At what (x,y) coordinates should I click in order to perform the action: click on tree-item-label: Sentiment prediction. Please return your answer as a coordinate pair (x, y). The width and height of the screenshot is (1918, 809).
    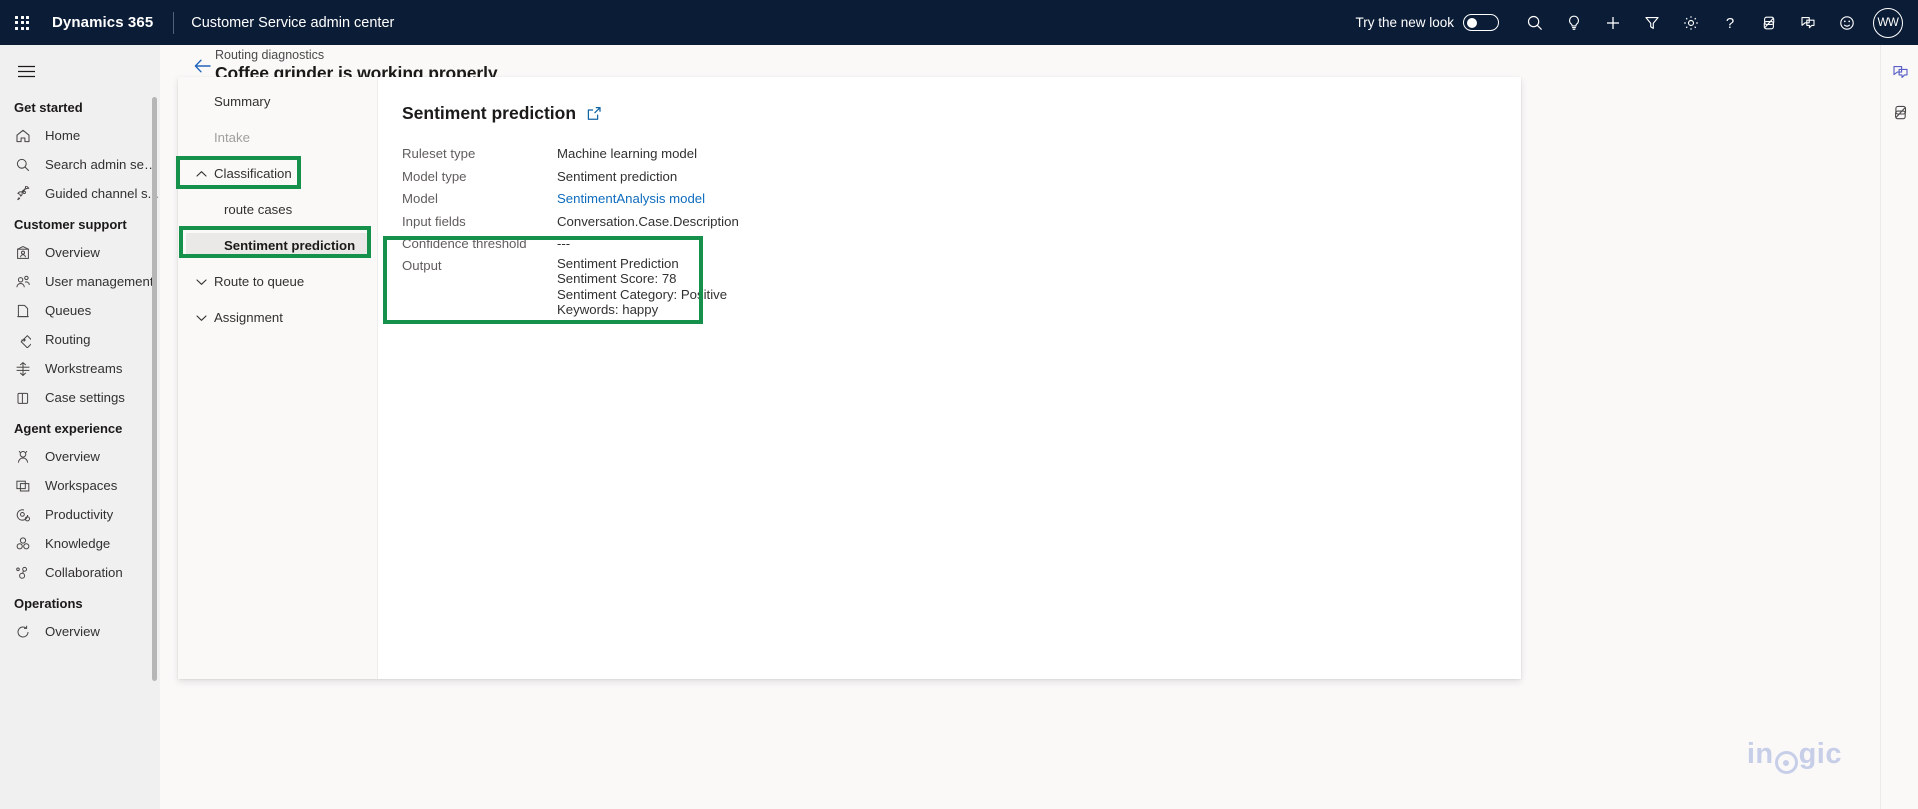
    Looking at the image, I should click on (290, 245).